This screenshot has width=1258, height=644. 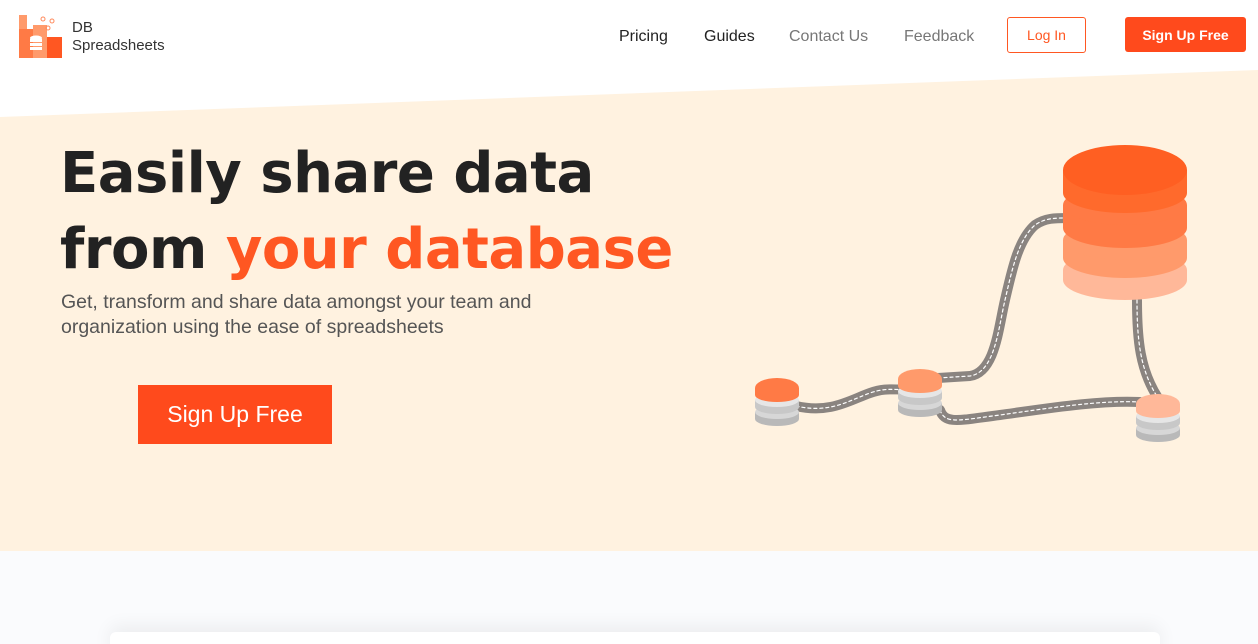 What do you see at coordinates (82, 27) in the screenshot?
I see `brand-line-1: DB` at bounding box center [82, 27].